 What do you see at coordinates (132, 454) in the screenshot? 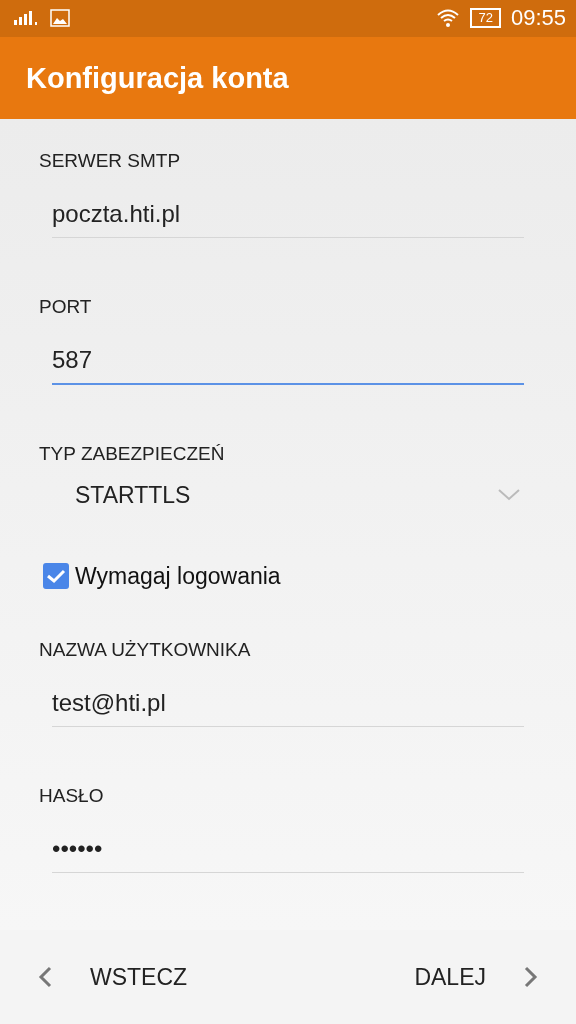
I see `field-label: TYP ZABEZPIECZEŃ` at bounding box center [132, 454].